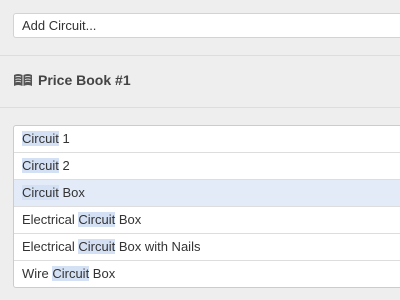  Describe the element at coordinates (84, 80) in the screenshot. I see `price-book-title: Price Book #1` at that location.